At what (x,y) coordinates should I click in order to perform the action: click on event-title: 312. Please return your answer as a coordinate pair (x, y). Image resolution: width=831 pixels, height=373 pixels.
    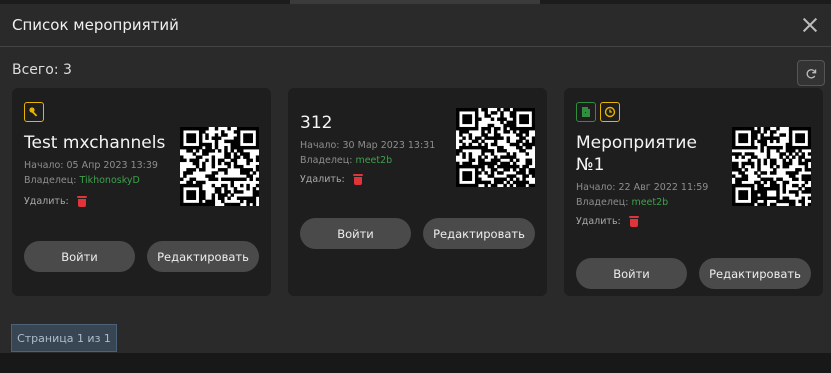
    Looking at the image, I should click on (316, 123).